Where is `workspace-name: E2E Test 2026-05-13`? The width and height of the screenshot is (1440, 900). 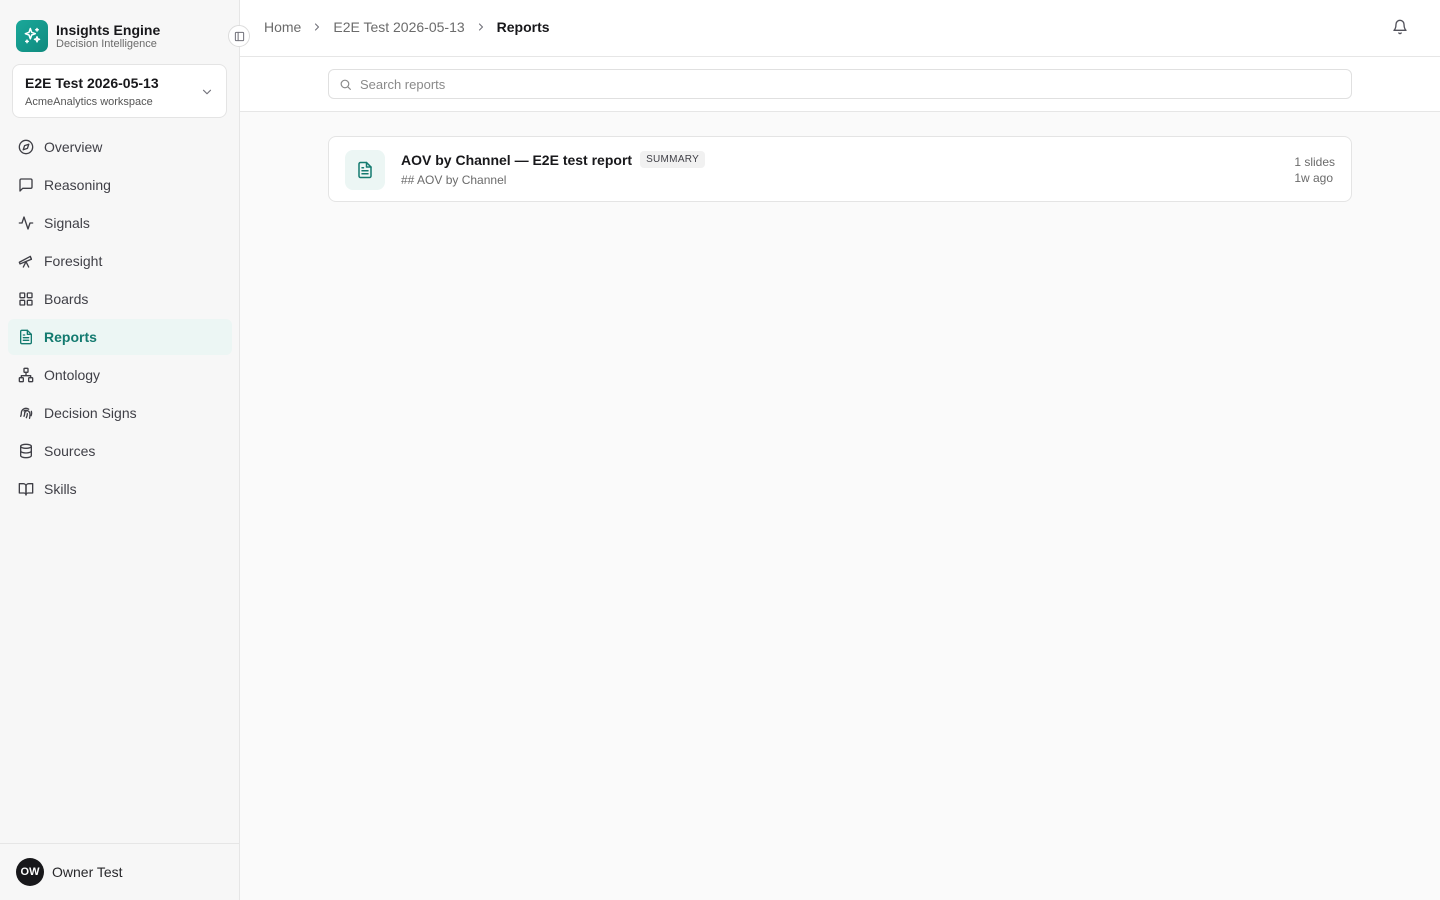
workspace-name: E2E Test 2026-05-13 is located at coordinates (92, 83).